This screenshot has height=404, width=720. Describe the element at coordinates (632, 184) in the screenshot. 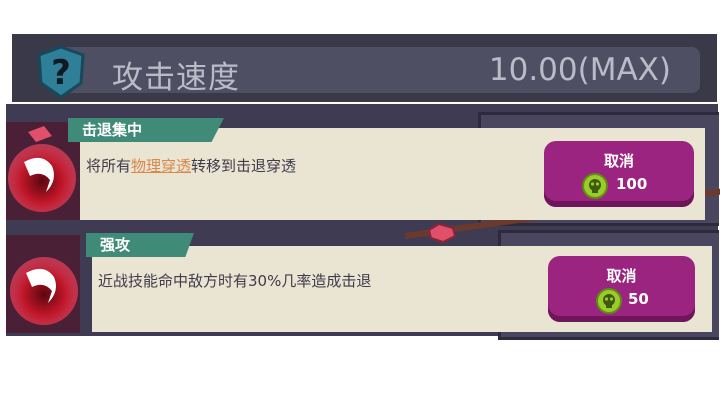

I see `cost-value: 100` at that location.